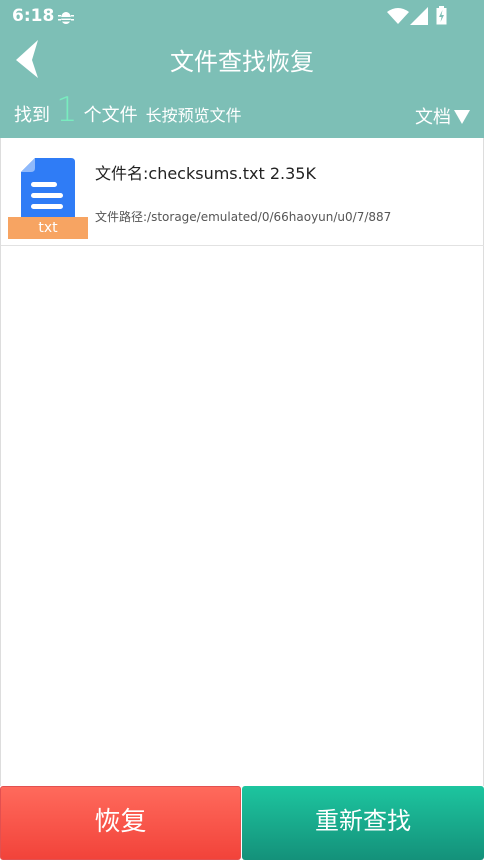  I want to click on document-icon, so click(48, 192).